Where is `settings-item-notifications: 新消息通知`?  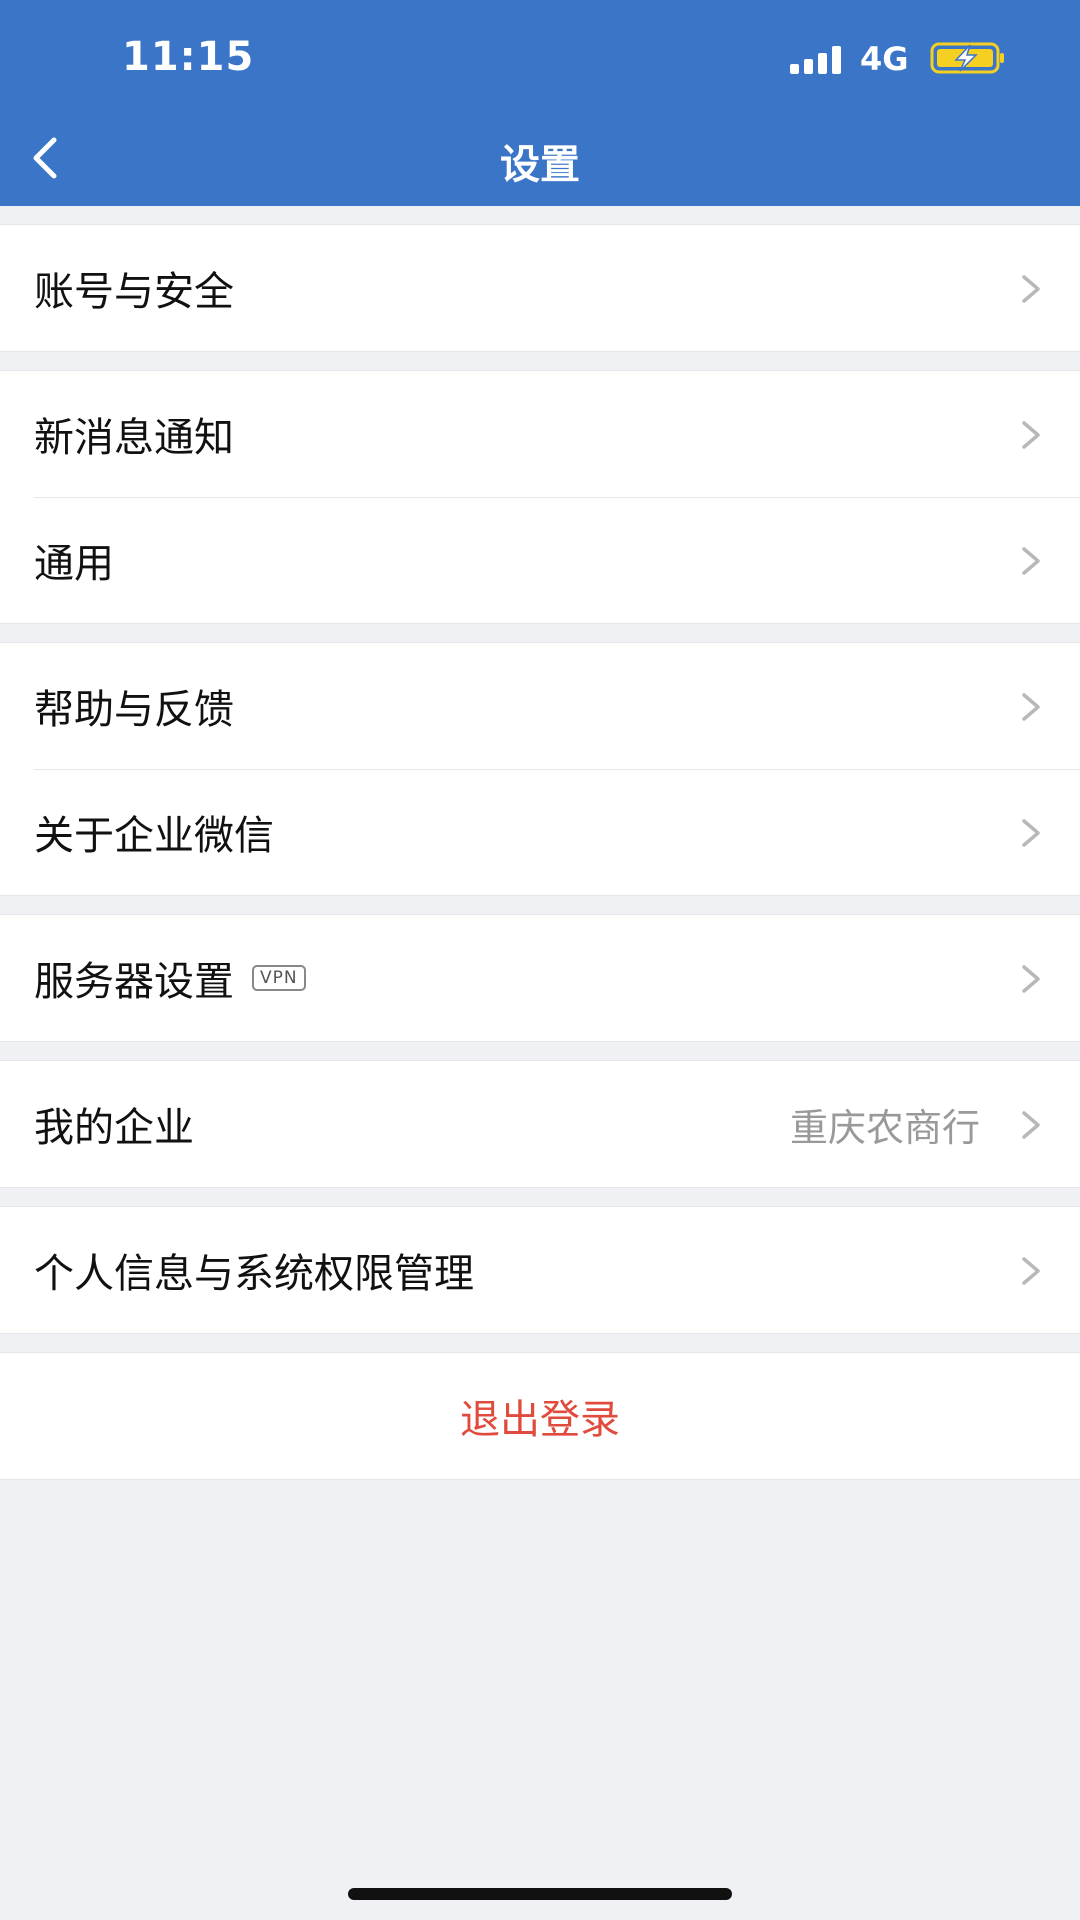 settings-item-notifications: 新消息通知 is located at coordinates (540, 434).